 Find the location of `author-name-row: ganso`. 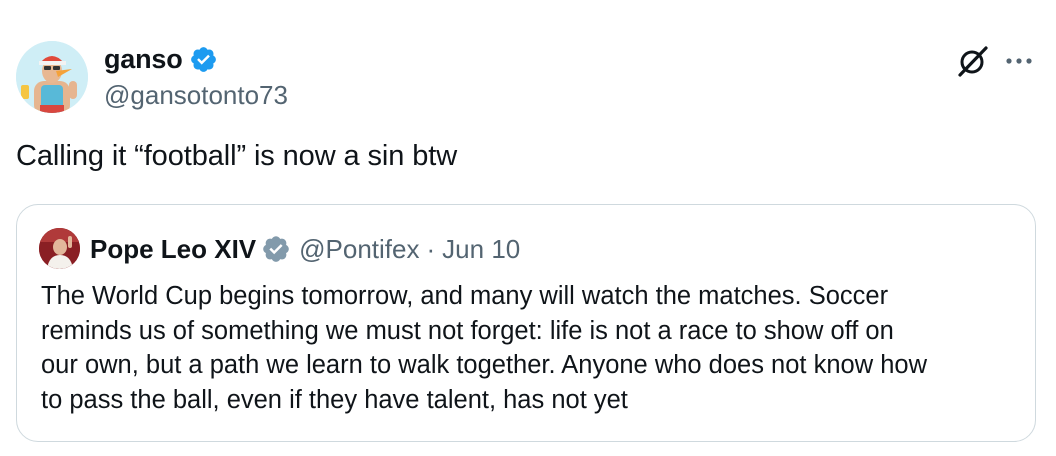

author-name-row: ganso is located at coordinates (161, 59).